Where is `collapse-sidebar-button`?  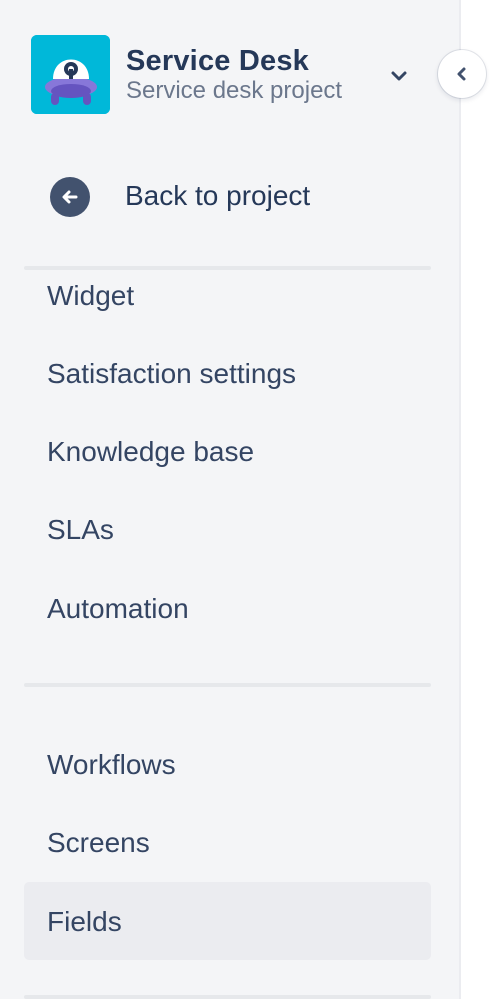
collapse-sidebar-button is located at coordinates (462, 74).